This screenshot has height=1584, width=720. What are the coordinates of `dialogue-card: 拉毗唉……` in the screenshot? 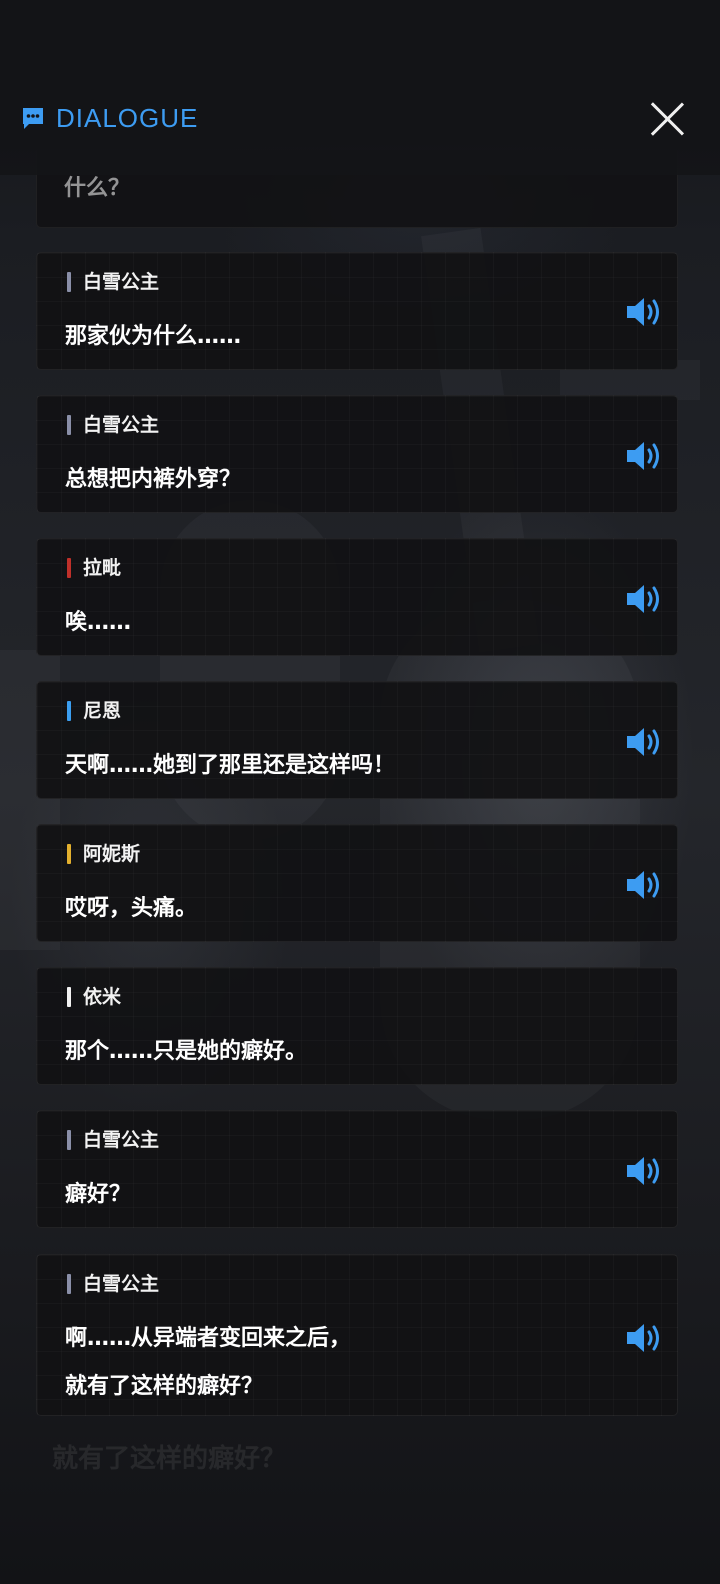 It's located at (357, 597).